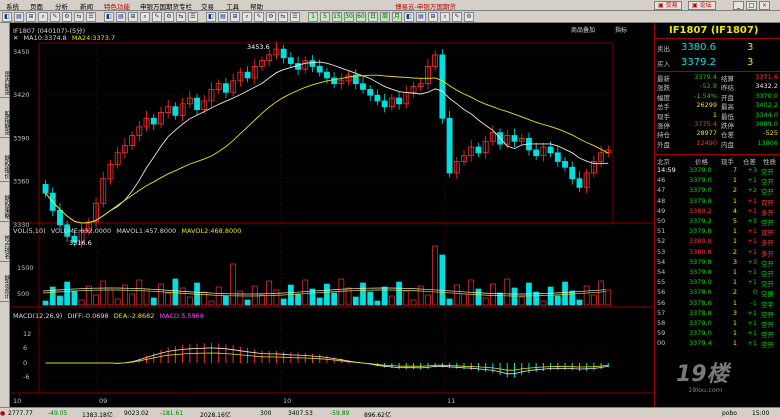 The height and width of the screenshot is (418, 780). Describe the element at coordinates (751, 5) in the screenshot. I see `maximize-icon: □` at that location.